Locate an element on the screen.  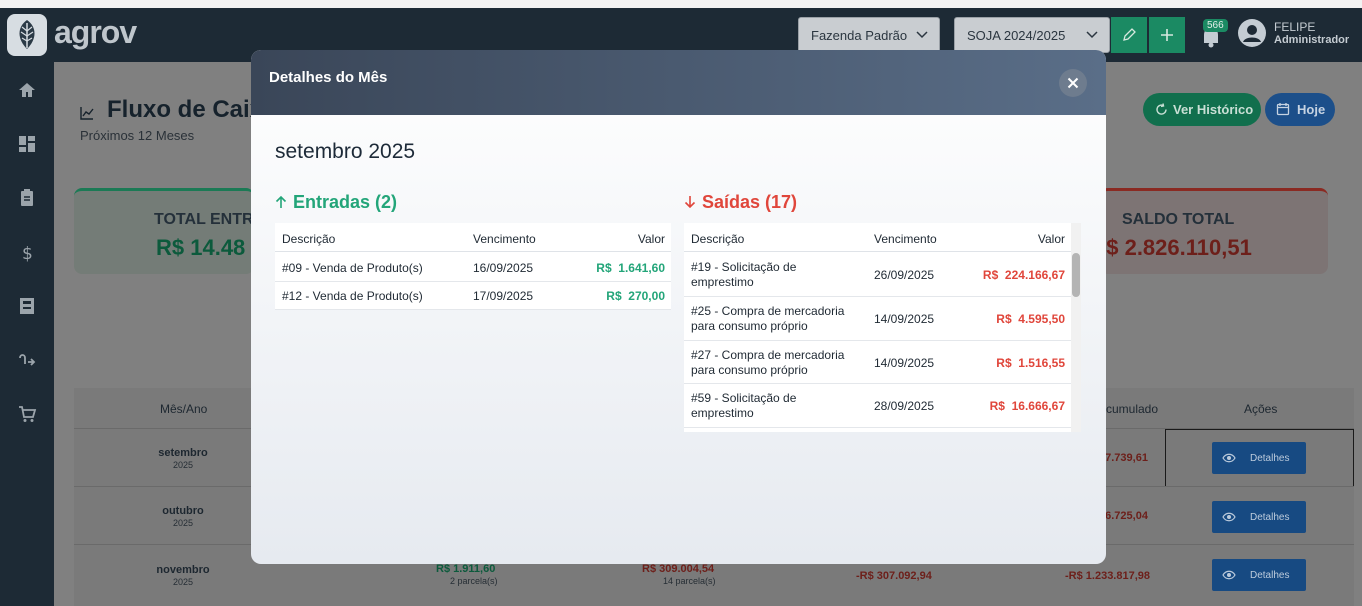
season-select-value: SOJA 2024/2025 is located at coordinates (1016, 35).